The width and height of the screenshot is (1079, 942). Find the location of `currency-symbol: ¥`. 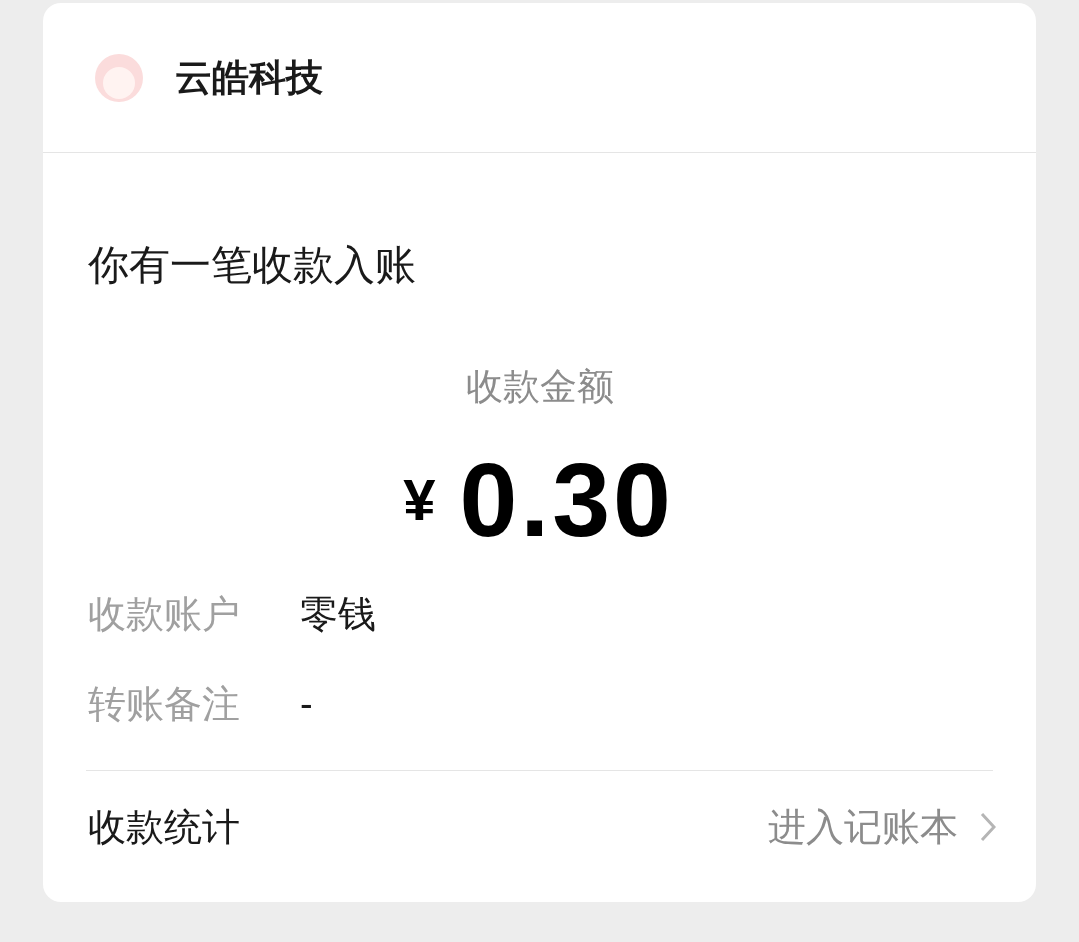

currency-symbol: ¥ is located at coordinates (419, 500).